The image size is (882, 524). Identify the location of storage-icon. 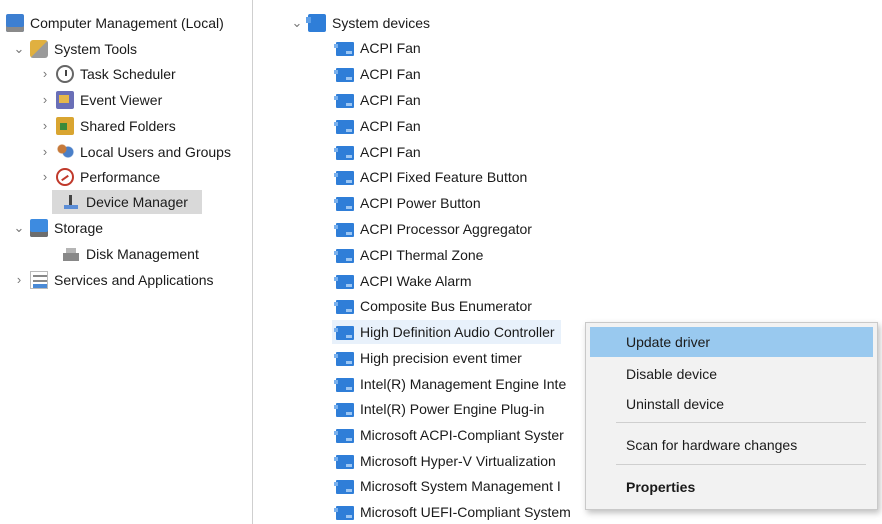
(39, 228).